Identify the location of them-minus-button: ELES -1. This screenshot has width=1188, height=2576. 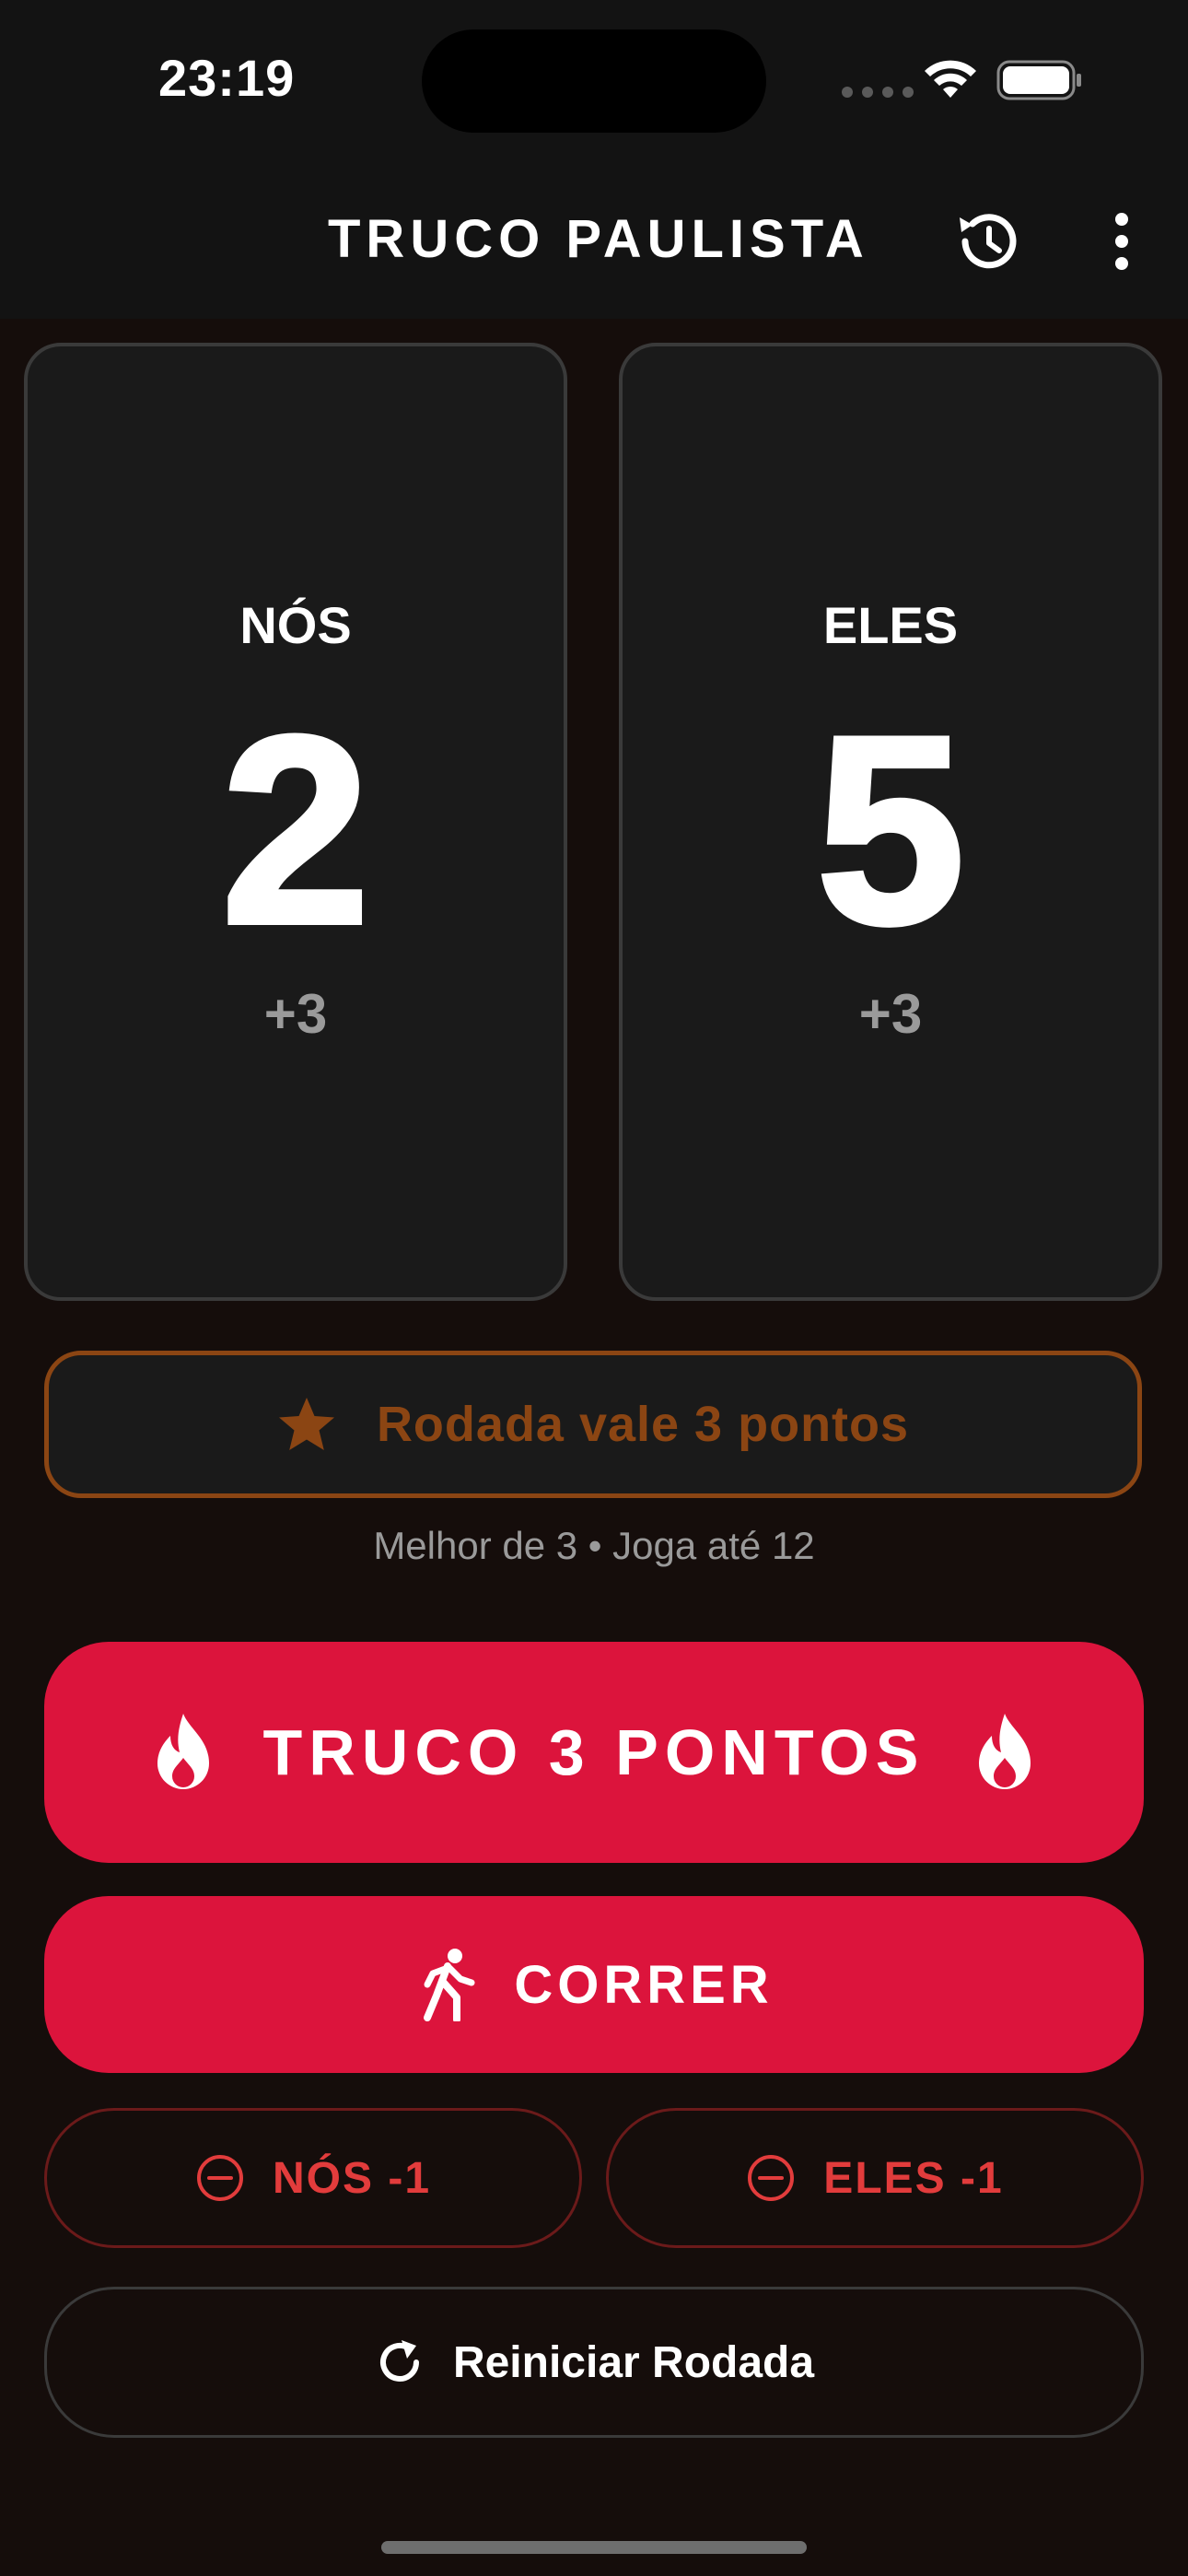
(875, 2178).